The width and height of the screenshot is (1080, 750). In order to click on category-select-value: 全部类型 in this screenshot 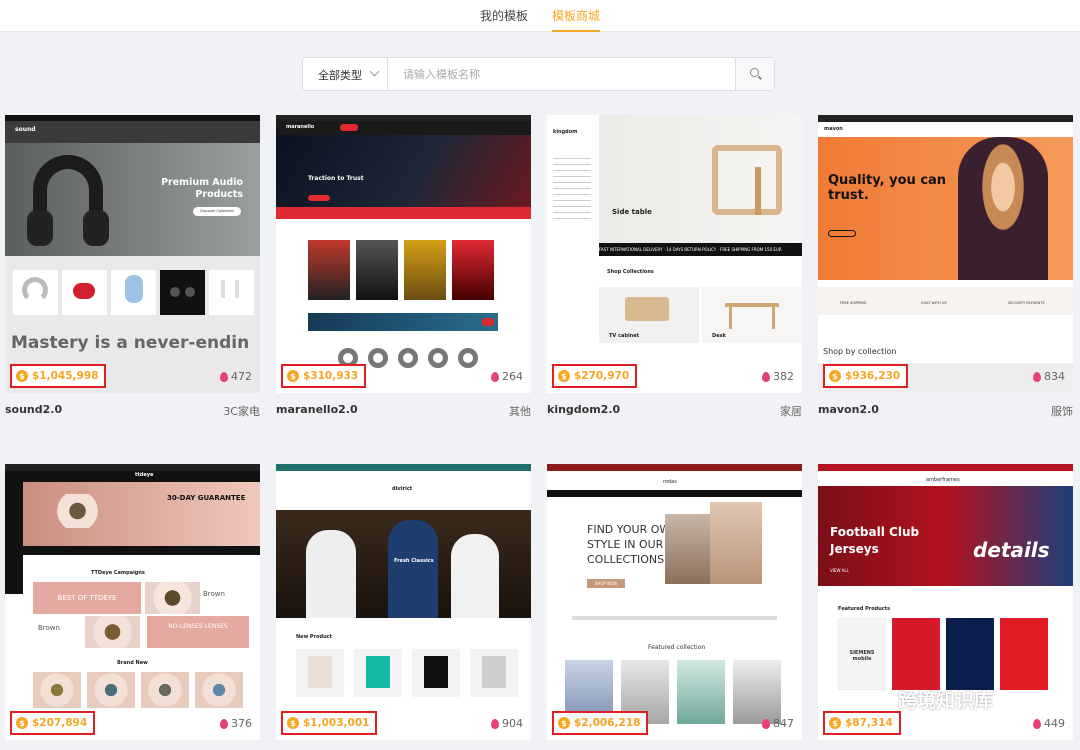, I will do `click(340, 75)`.